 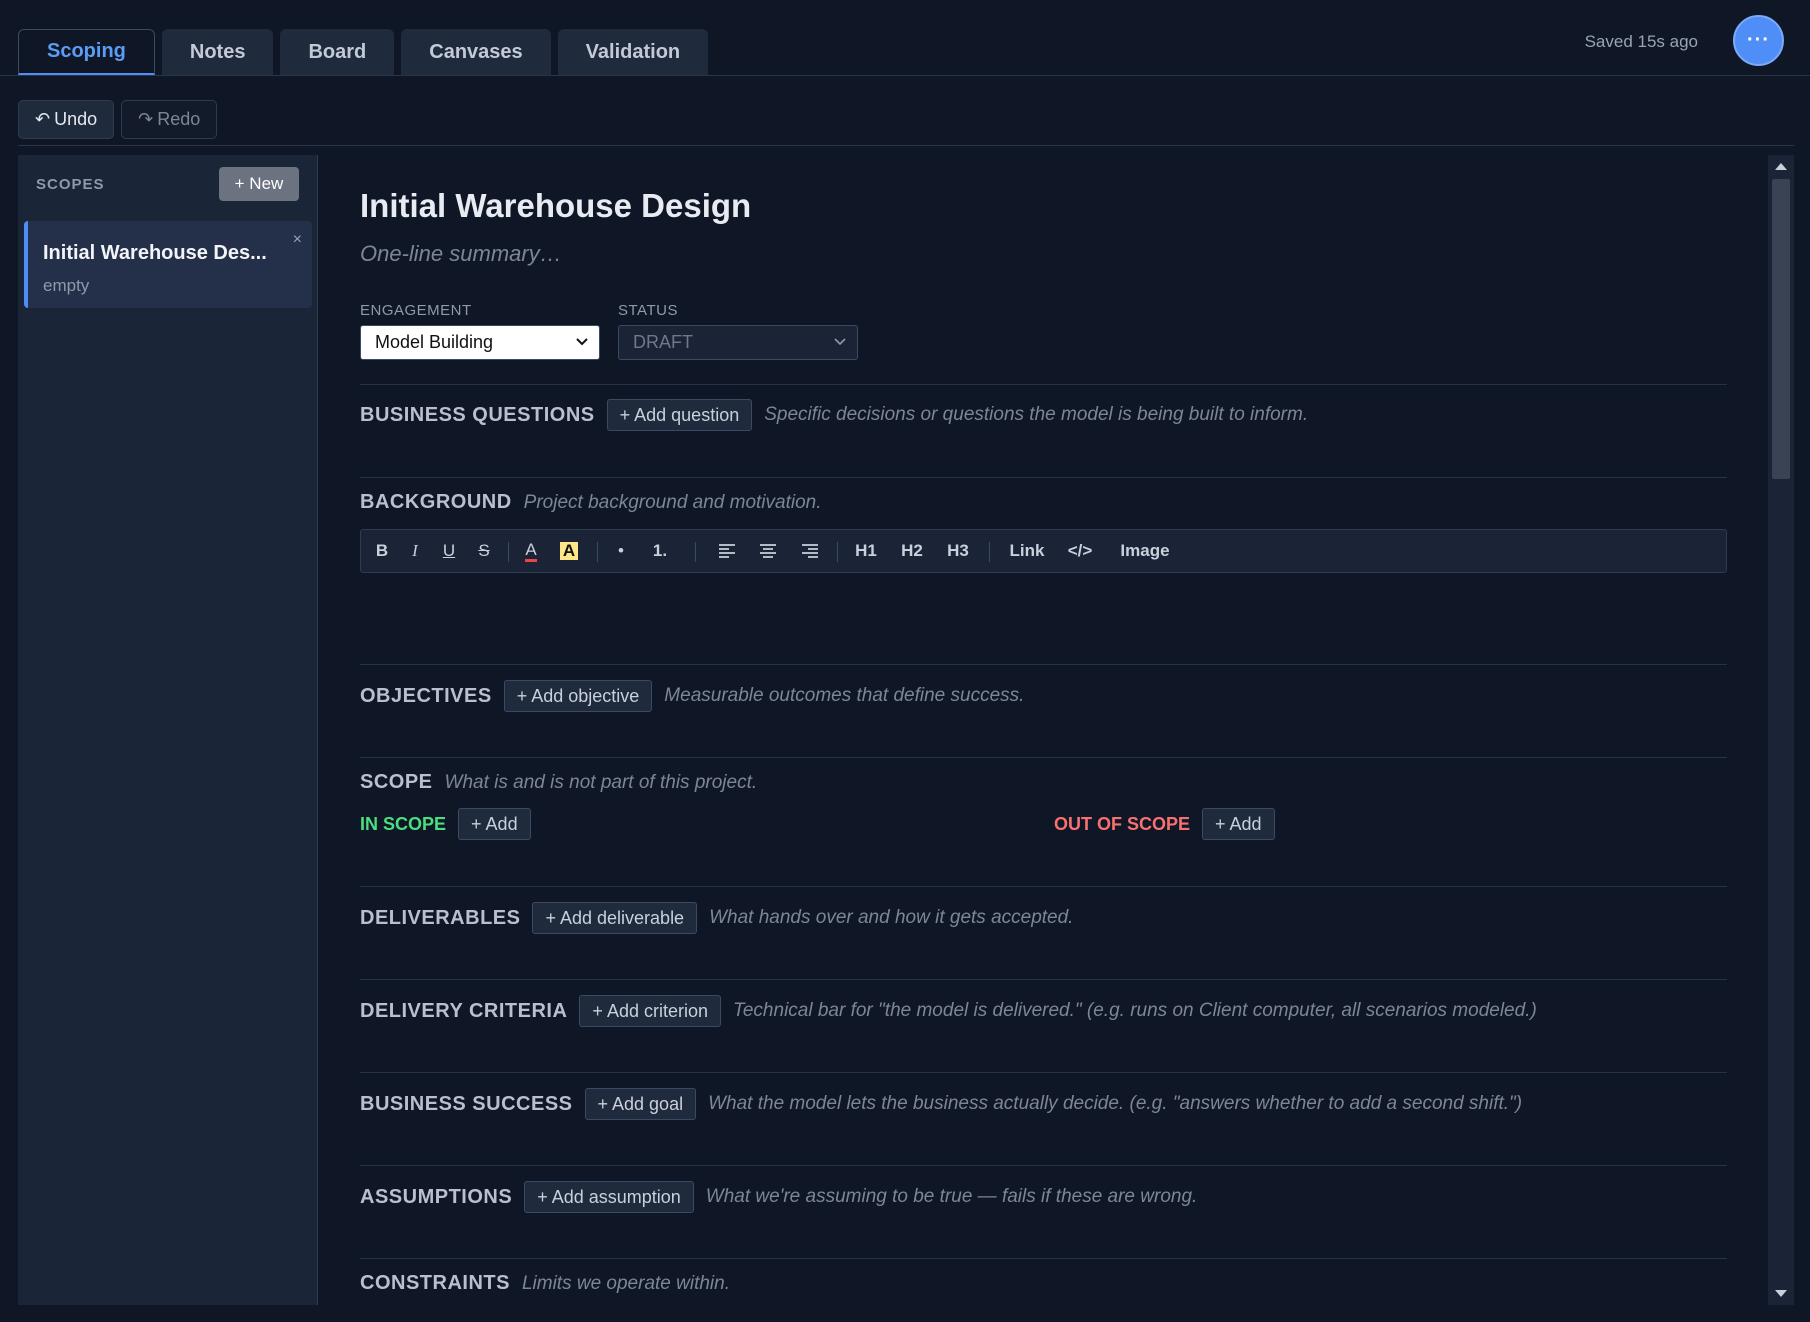 I want to click on tab-validation: Validation, so click(x=633, y=52).